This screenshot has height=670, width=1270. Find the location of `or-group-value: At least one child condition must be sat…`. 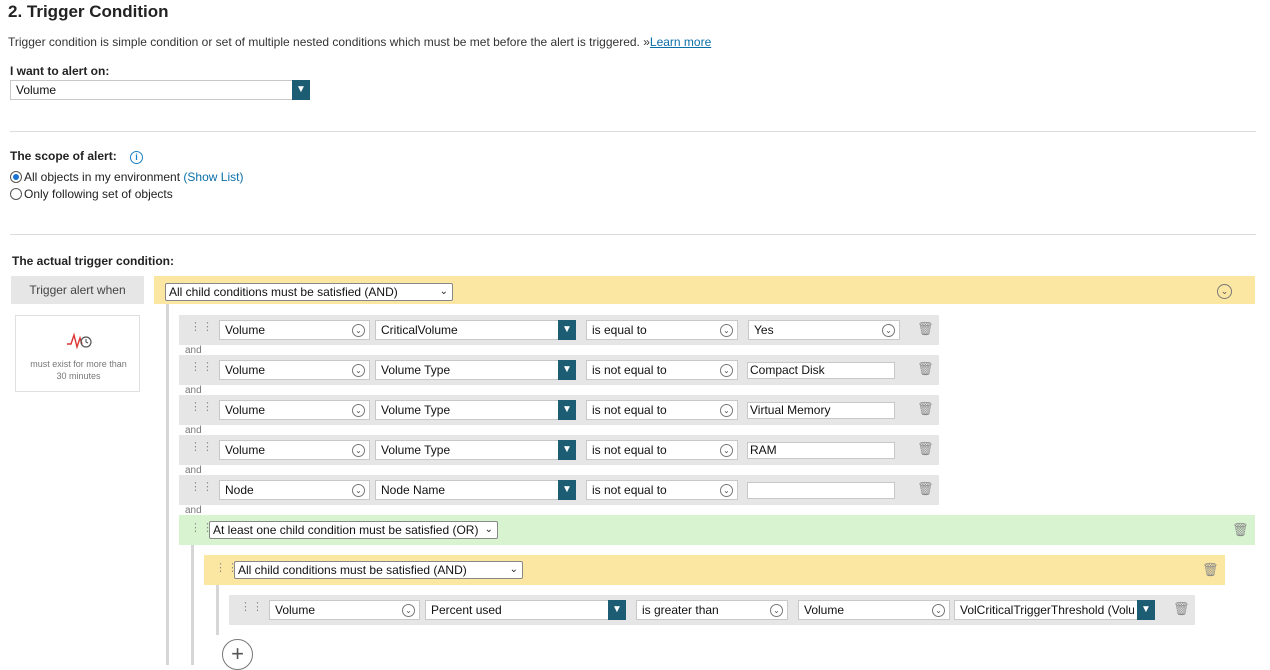

or-group-value: At least one child condition must be sat… is located at coordinates (346, 530).